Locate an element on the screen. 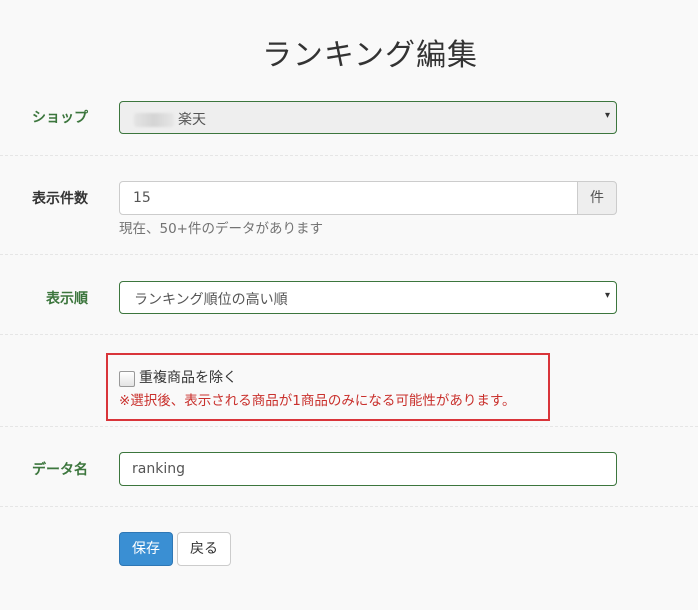  shop-select-value: 楽天 is located at coordinates (192, 120).